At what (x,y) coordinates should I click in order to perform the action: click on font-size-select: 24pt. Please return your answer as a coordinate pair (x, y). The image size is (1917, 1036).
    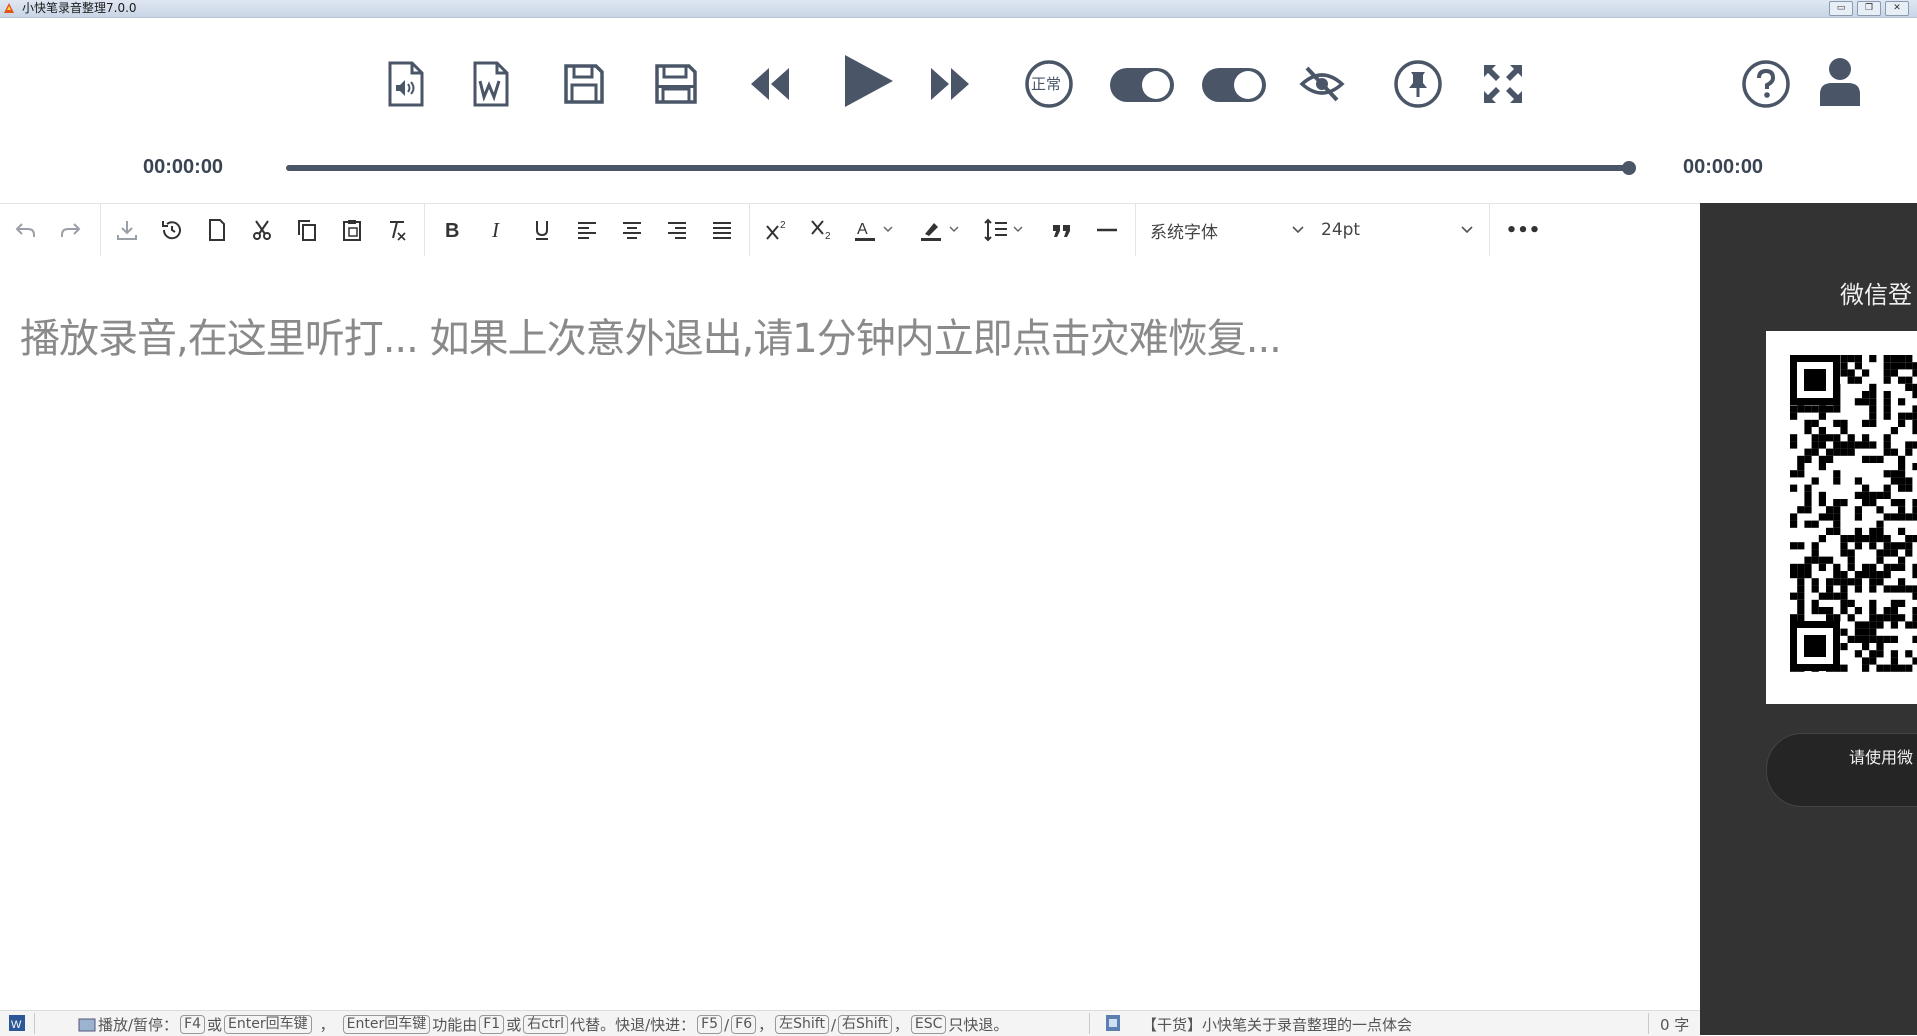
    Looking at the image, I should click on (1398, 230).